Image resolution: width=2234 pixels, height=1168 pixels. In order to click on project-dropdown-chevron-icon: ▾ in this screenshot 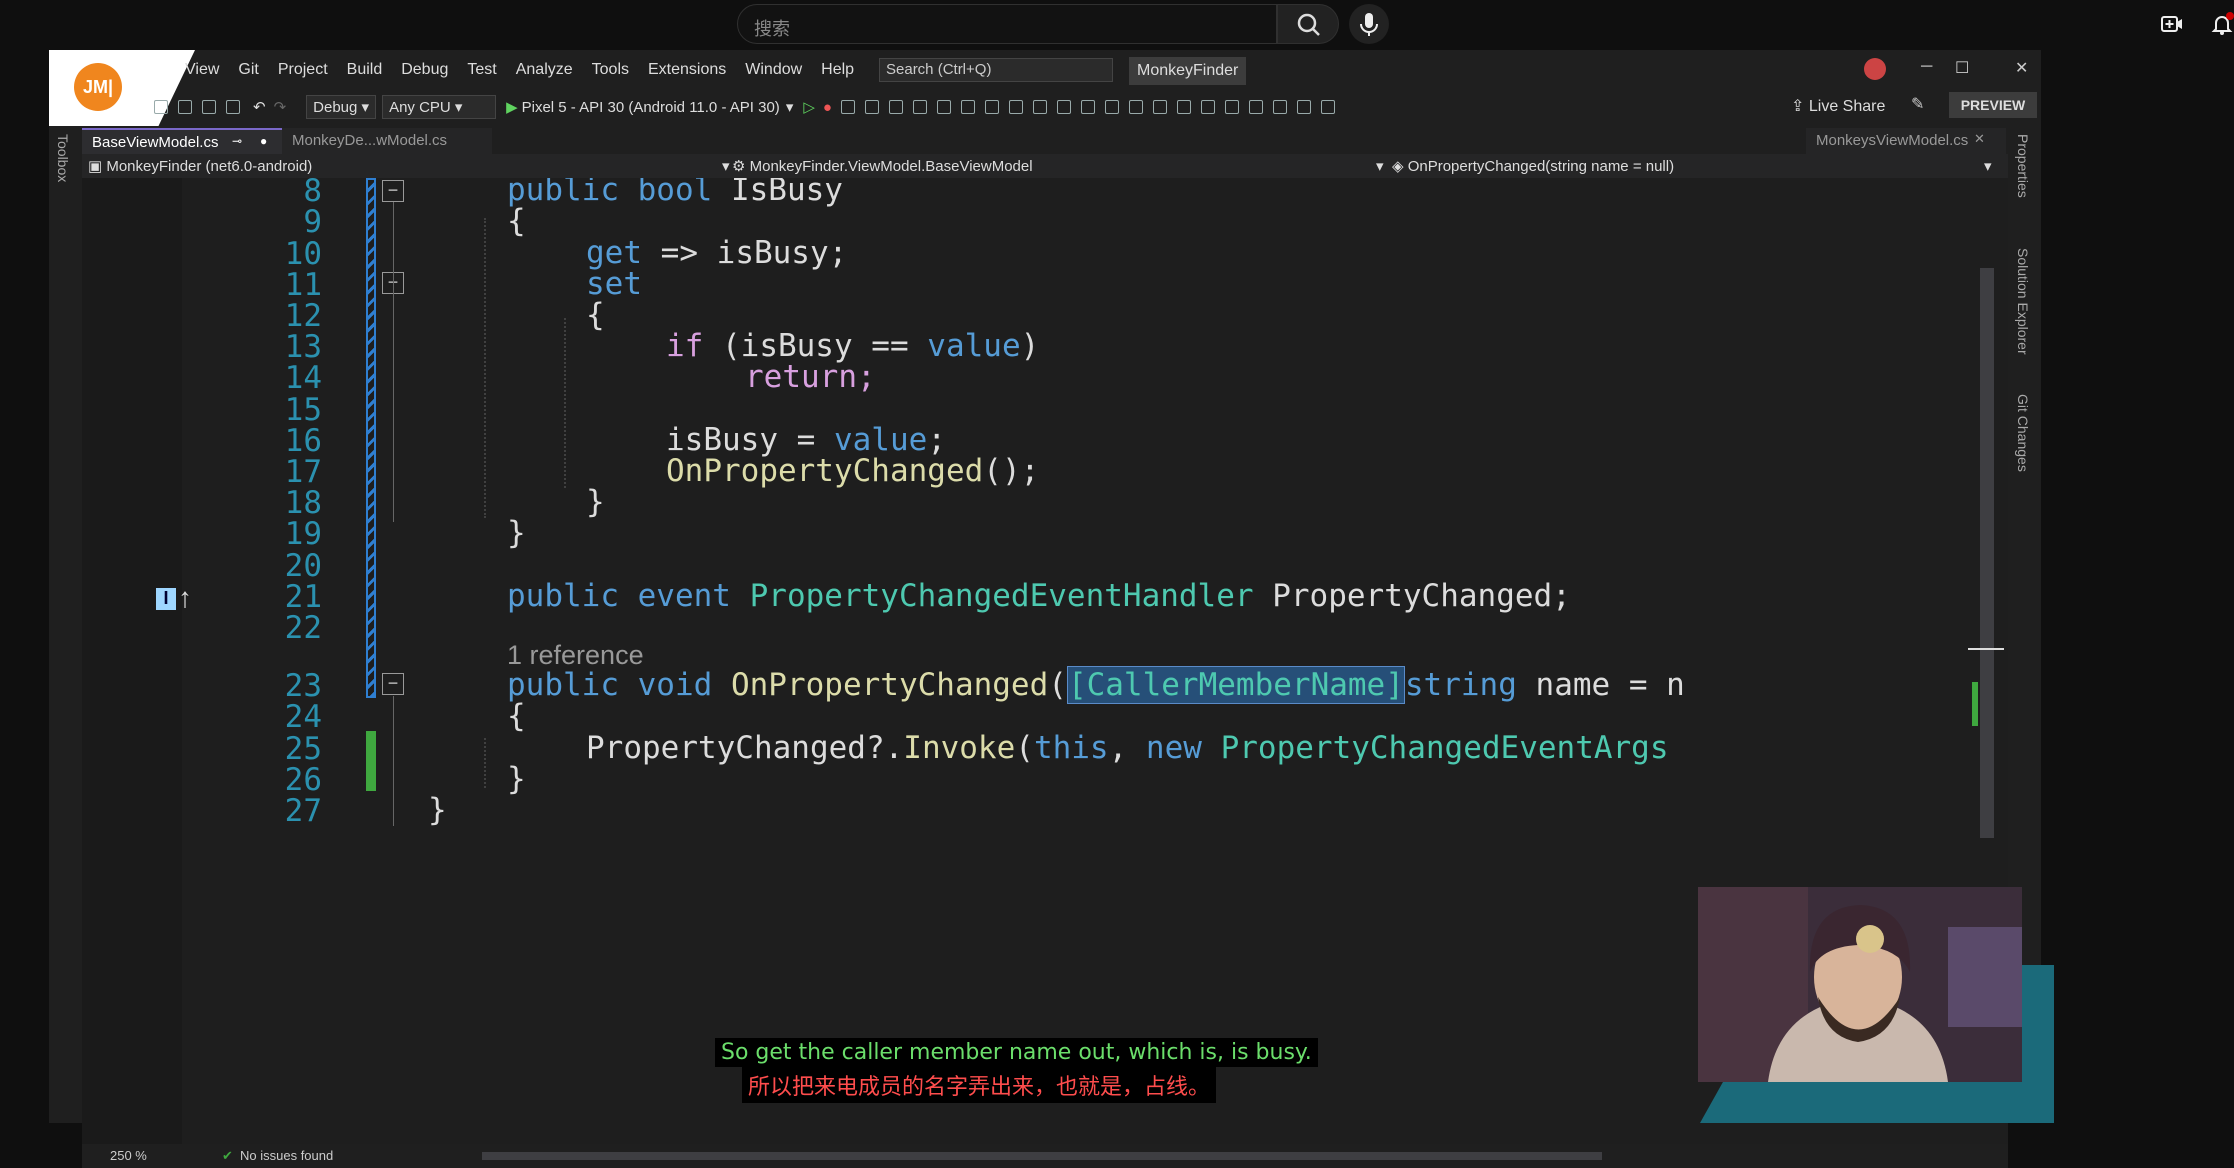, I will do `click(726, 166)`.